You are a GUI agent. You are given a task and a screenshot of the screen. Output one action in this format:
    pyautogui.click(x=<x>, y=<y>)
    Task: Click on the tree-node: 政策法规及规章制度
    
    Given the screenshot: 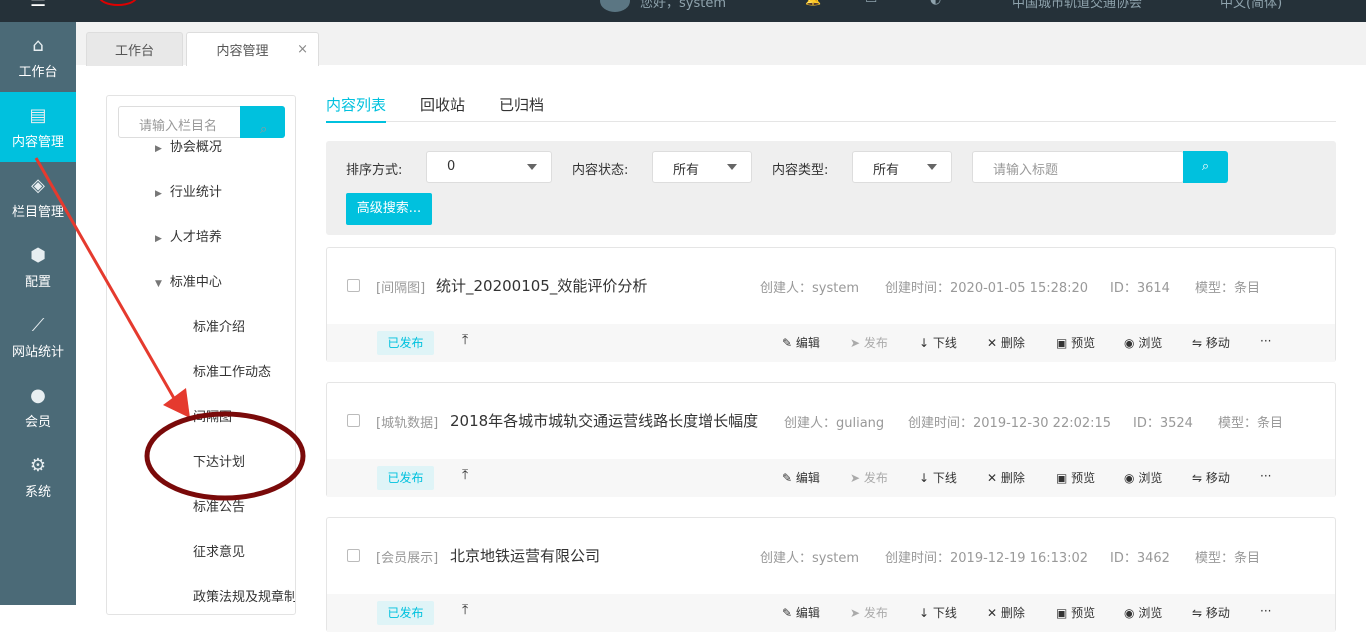 What is the action you would take?
    pyautogui.click(x=244, y=595)
    